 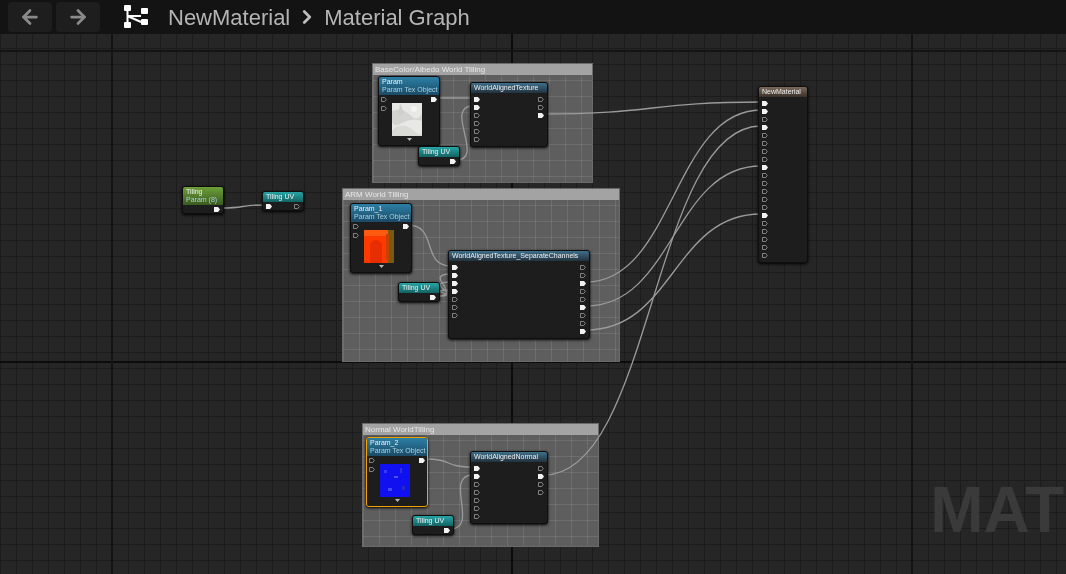 I want to click on back-arrow-icon, so click(x=30, y=17).